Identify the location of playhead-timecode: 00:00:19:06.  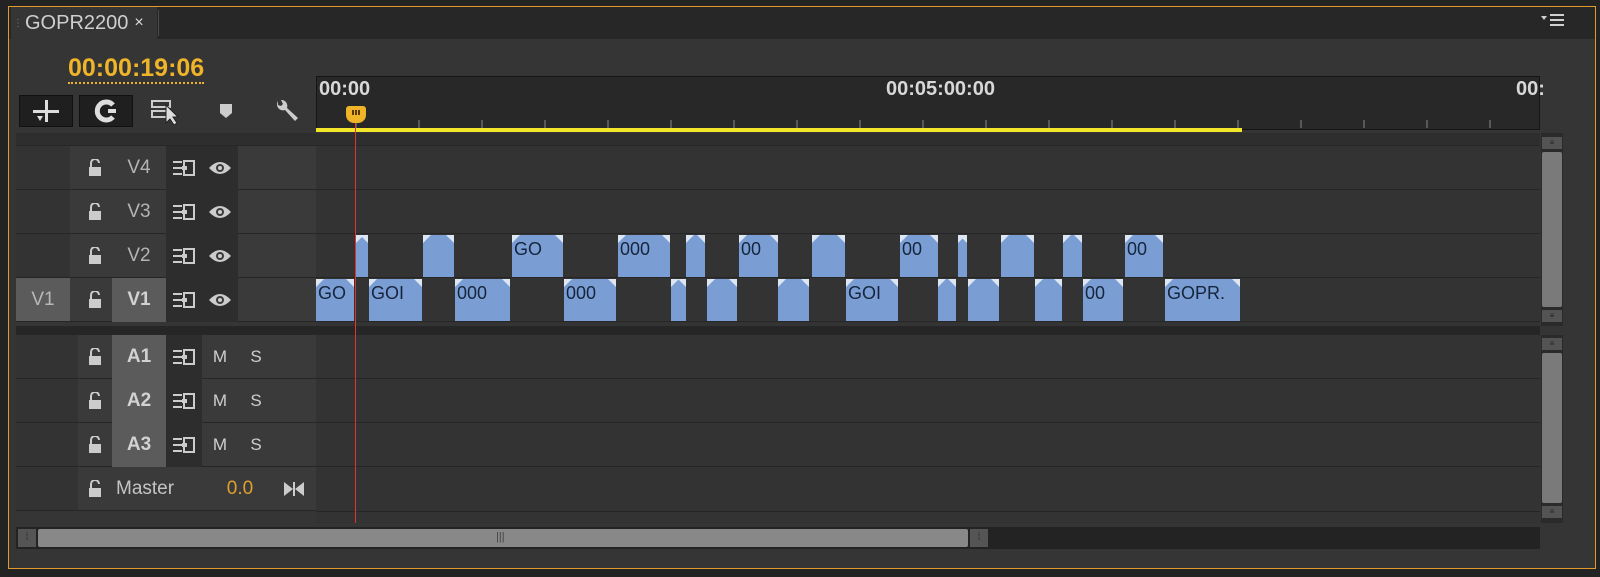
(136, 69).